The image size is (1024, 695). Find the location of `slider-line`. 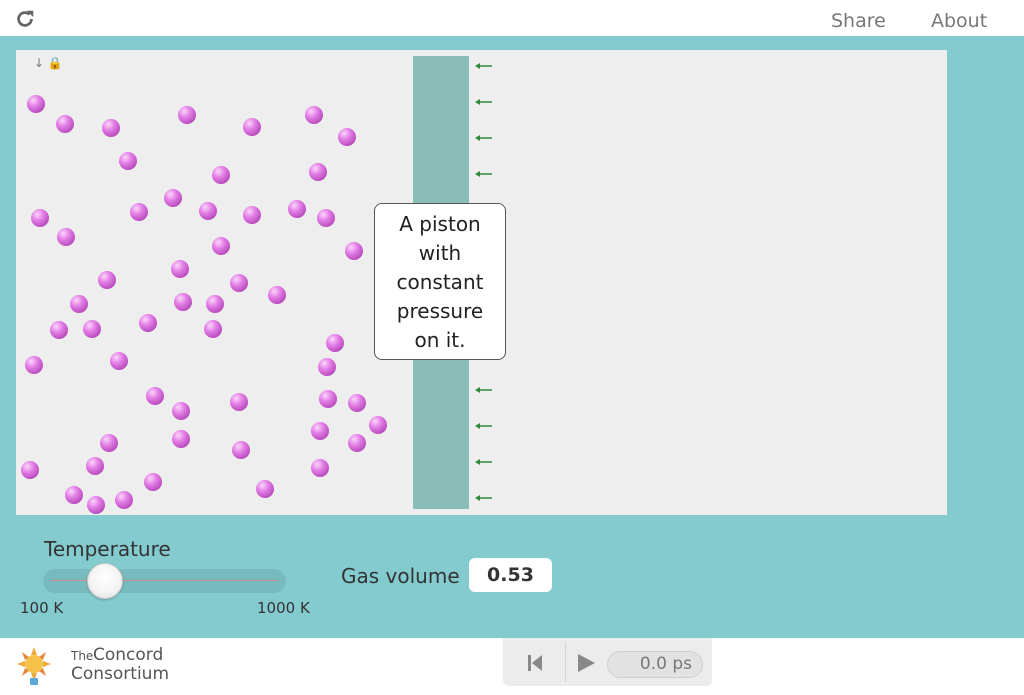

slider-line is located at coordinates (164, 580).